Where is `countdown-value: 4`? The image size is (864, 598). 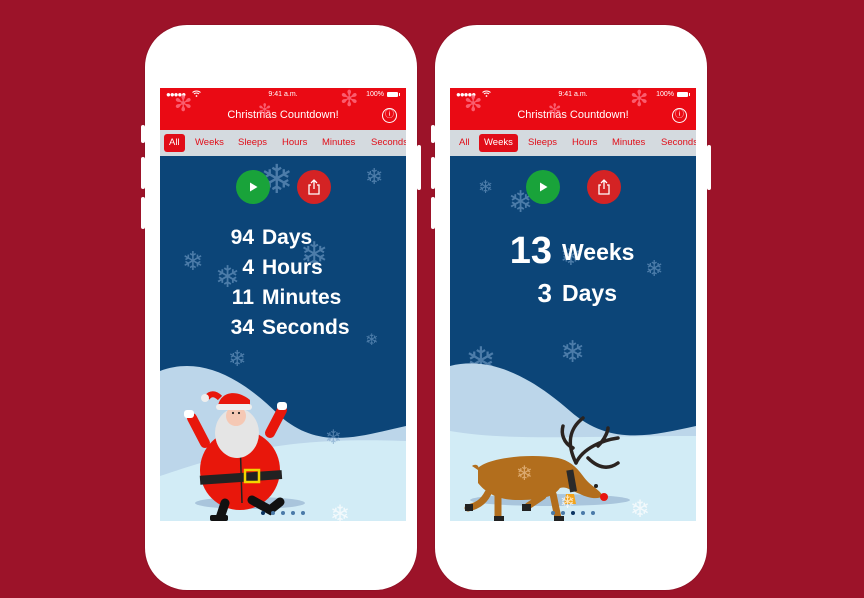 countdown-value: 4 is located at coordinates (248, 267).